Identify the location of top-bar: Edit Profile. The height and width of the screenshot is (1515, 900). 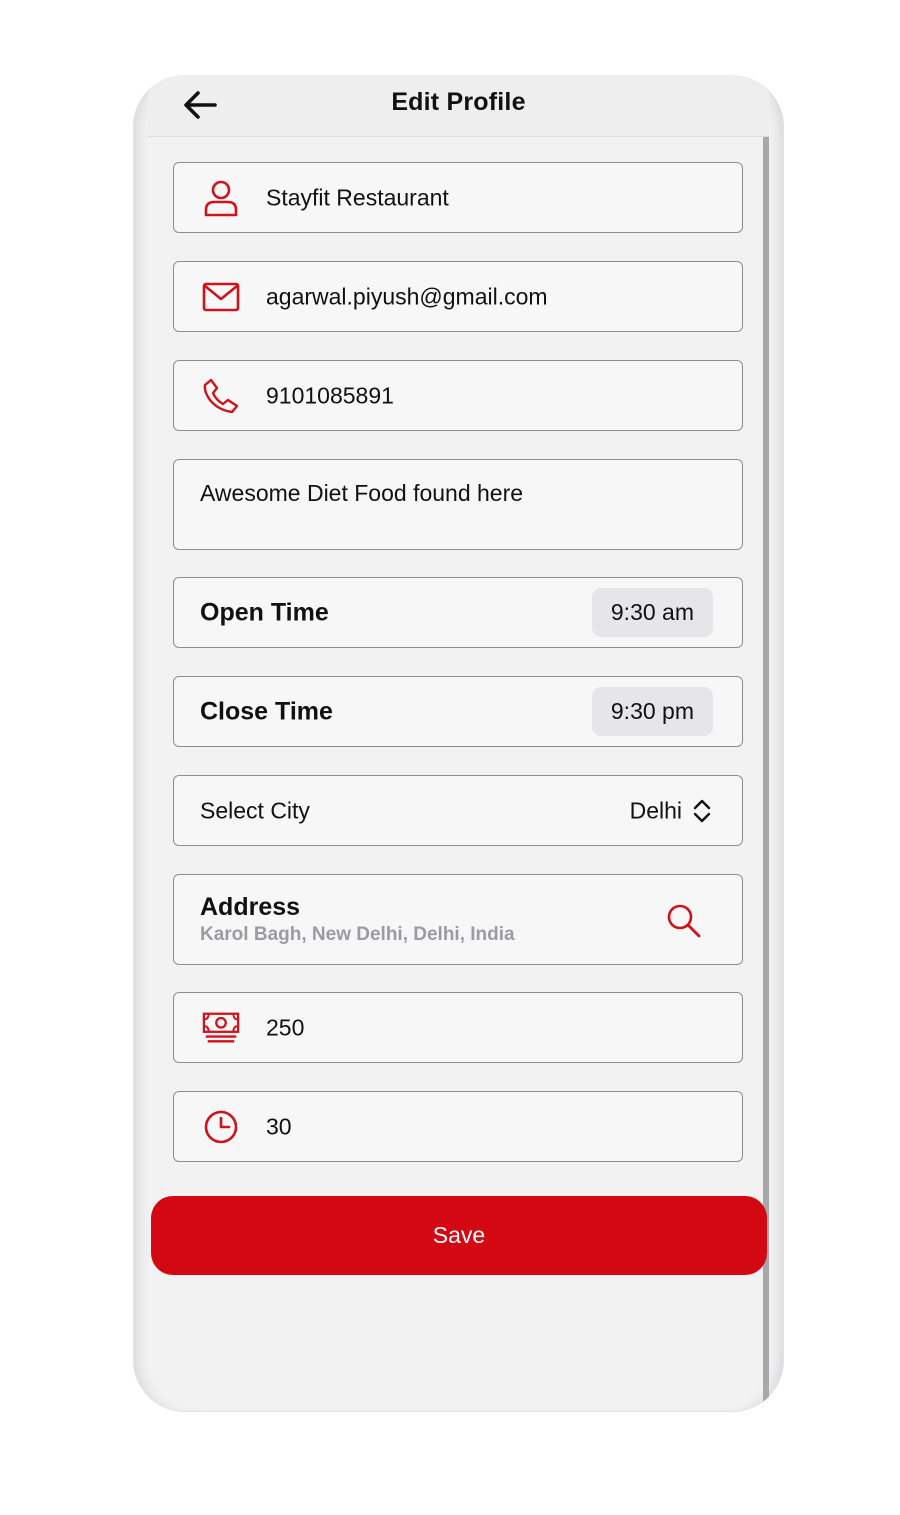
(458, 106).